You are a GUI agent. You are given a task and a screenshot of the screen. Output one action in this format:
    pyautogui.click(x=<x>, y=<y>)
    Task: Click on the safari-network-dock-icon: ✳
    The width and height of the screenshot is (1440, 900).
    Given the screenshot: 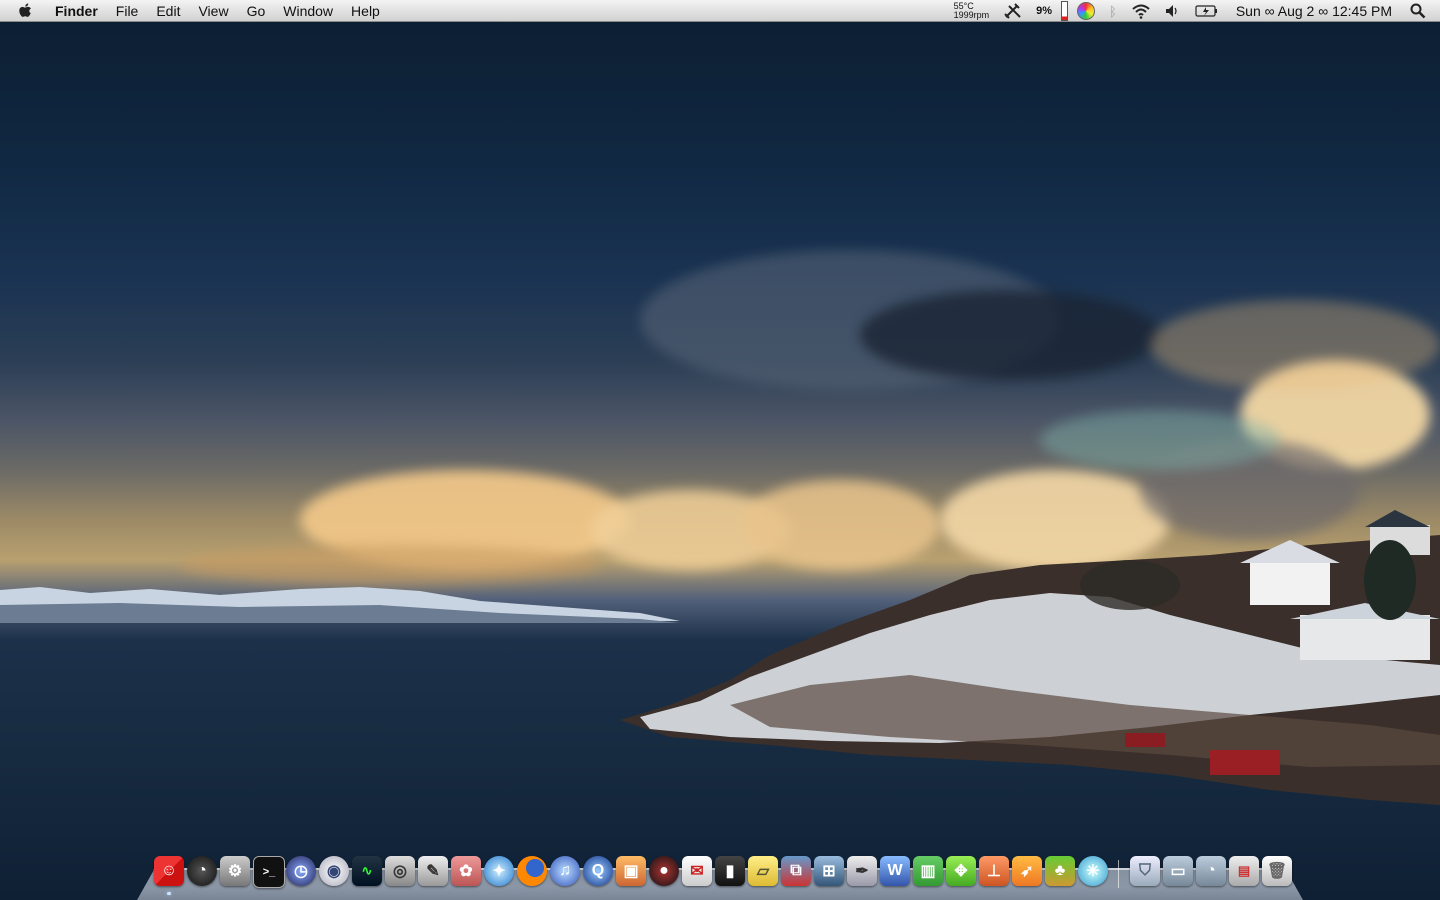 What is the action you would take?
    pyautogui.click(x=1093, y=871)
    